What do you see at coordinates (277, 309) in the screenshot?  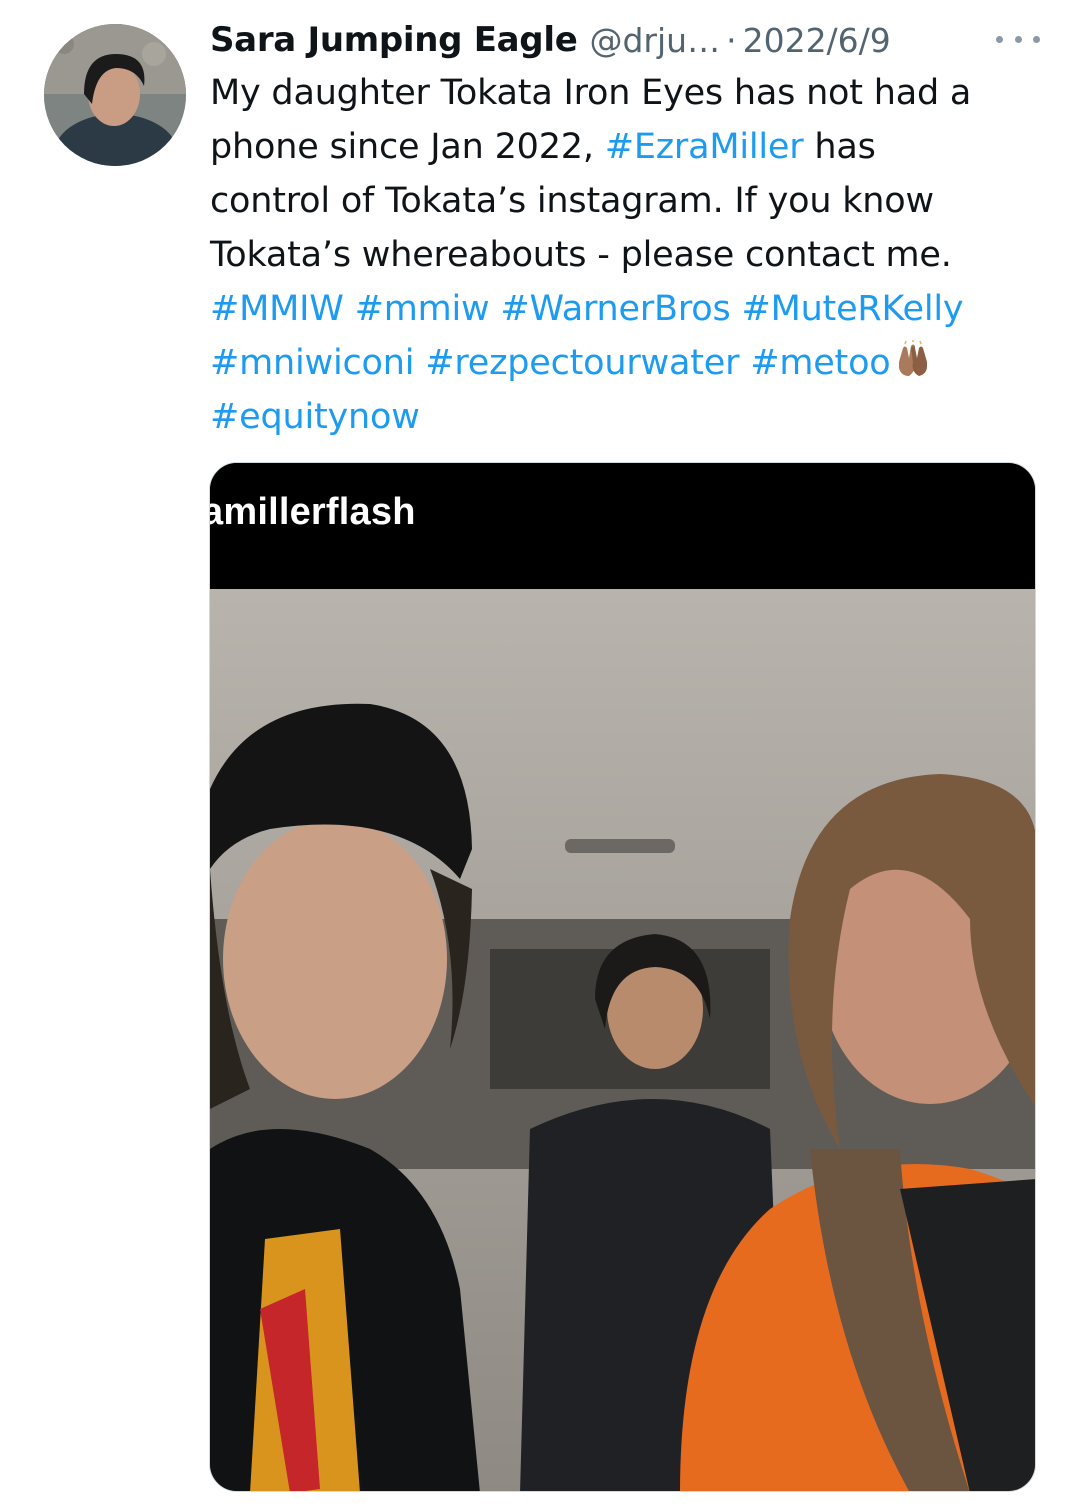 I see `hashtag-link: #MMIW` at bounding box center [277, 309].